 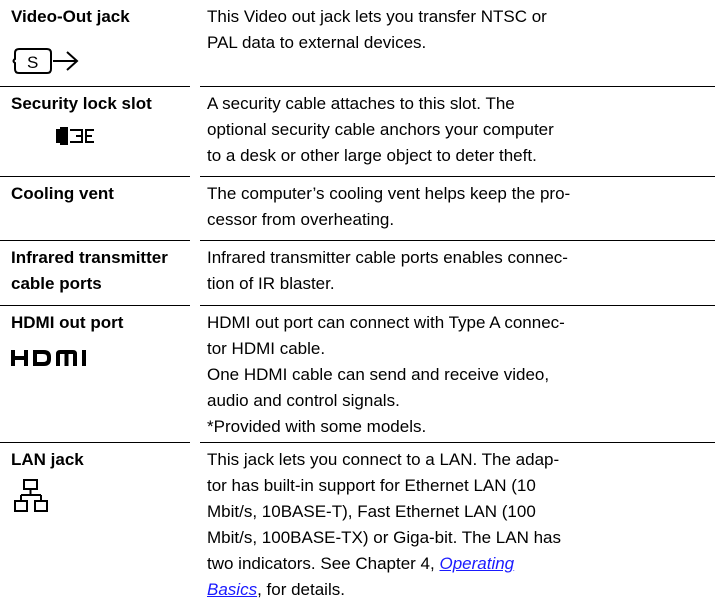 What do you see at coordinates (81, 103) in the screenshot?
I see `term-text: Security lock slot` at bounding box center [81, 103].